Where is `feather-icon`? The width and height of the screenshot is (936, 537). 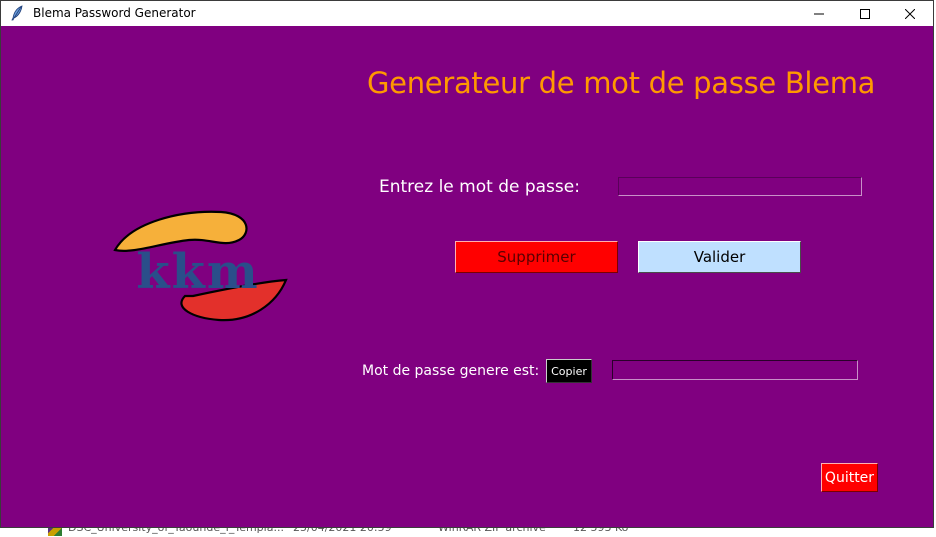 feather-icon is located at coordinates (17, 13).